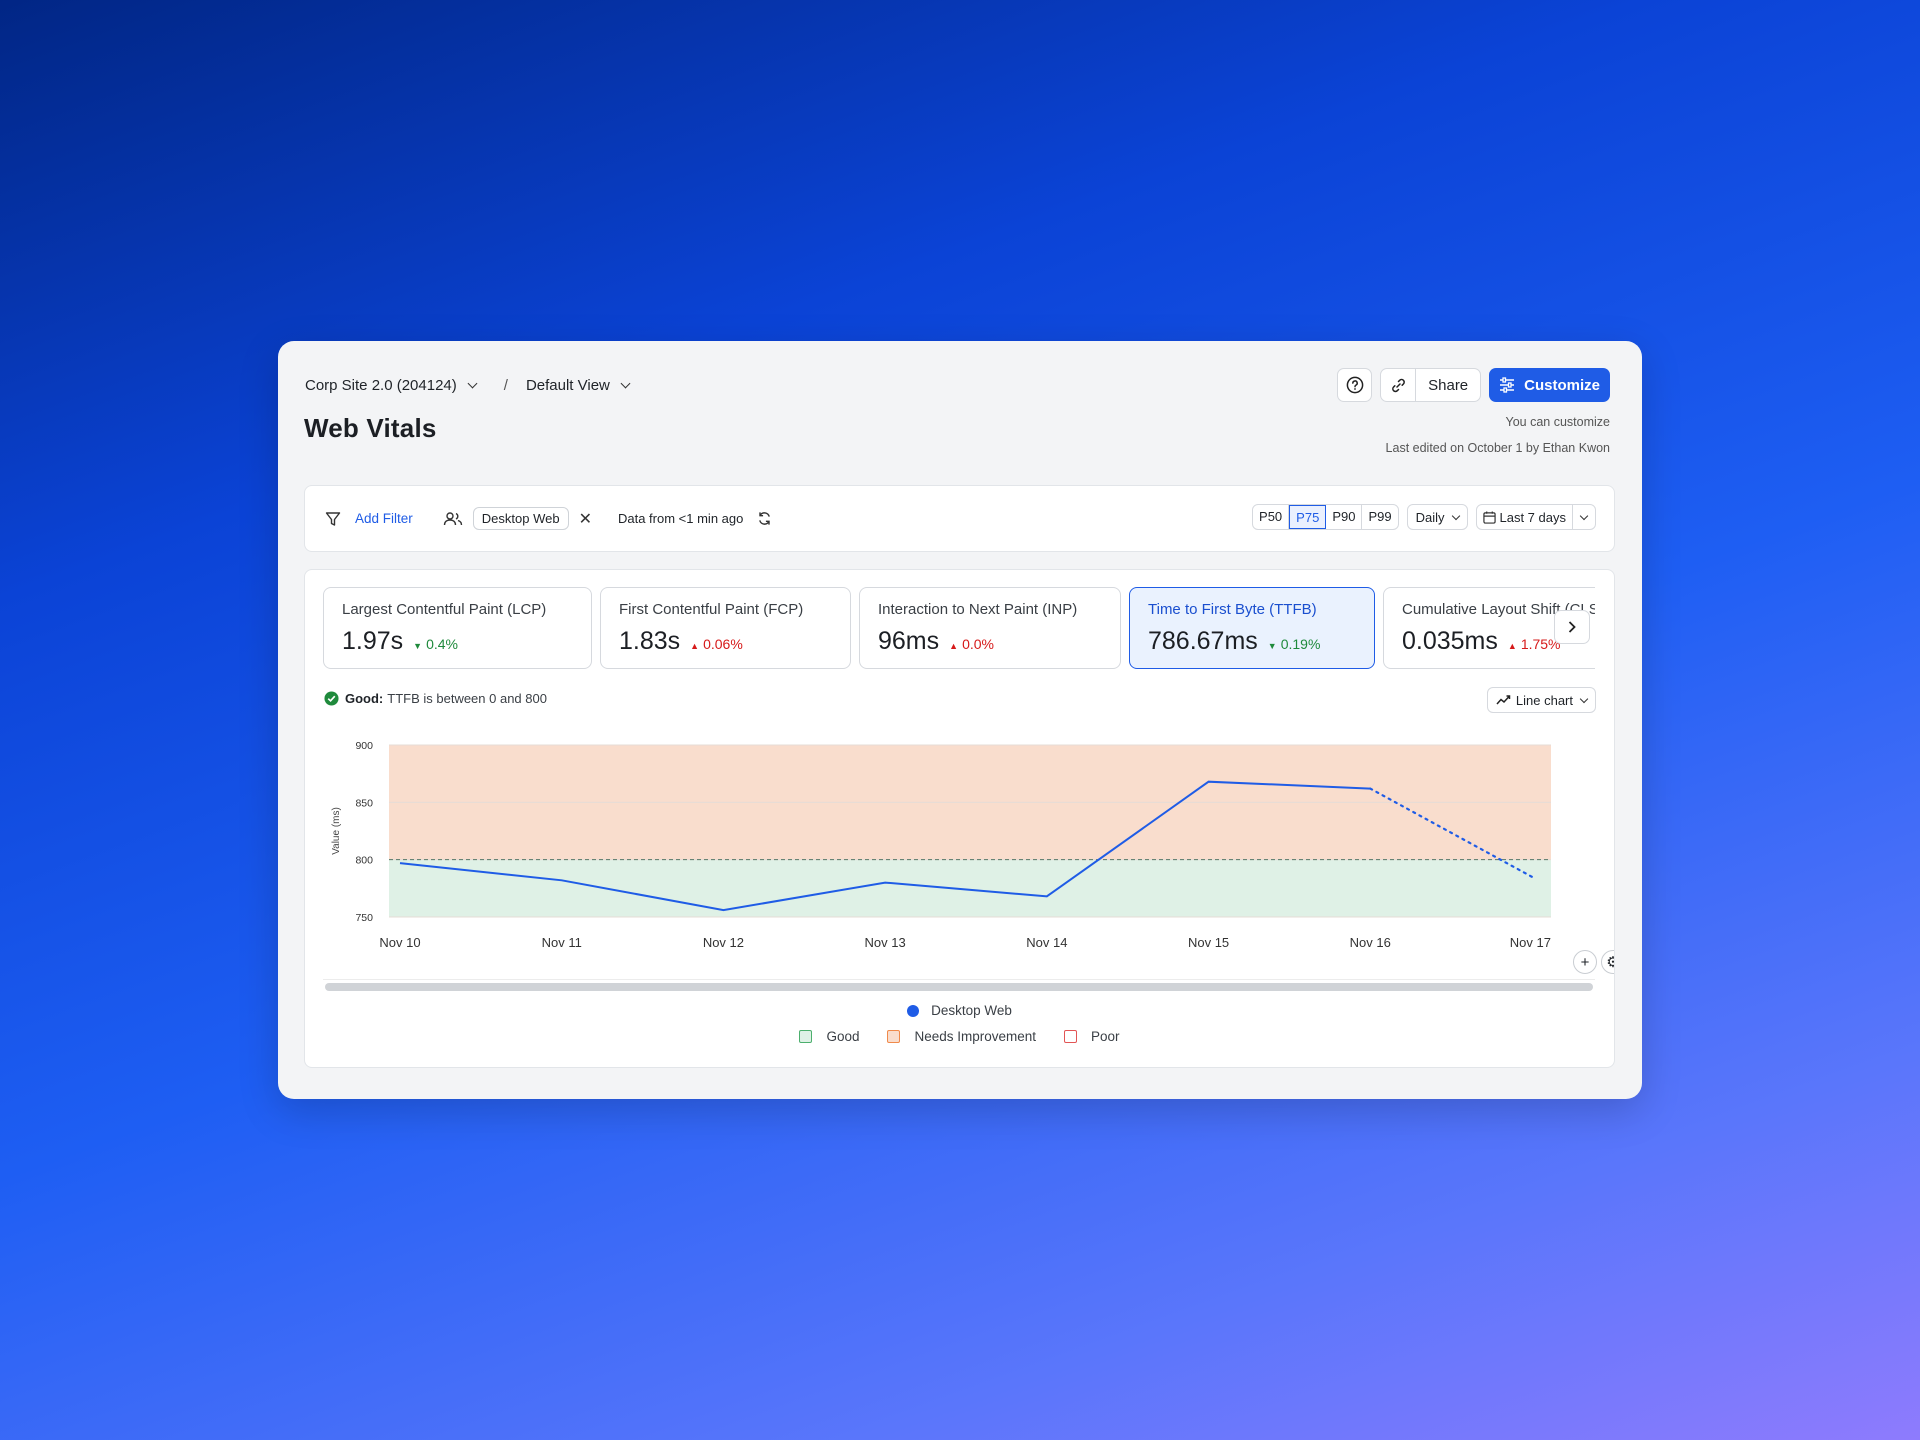 This screenshot has height=1440, width=1920. What do you see at coordinates (913, 1010) in the screenshot?
I see `legend-swatch-desktop-web` at bounding box center [913, 1010].